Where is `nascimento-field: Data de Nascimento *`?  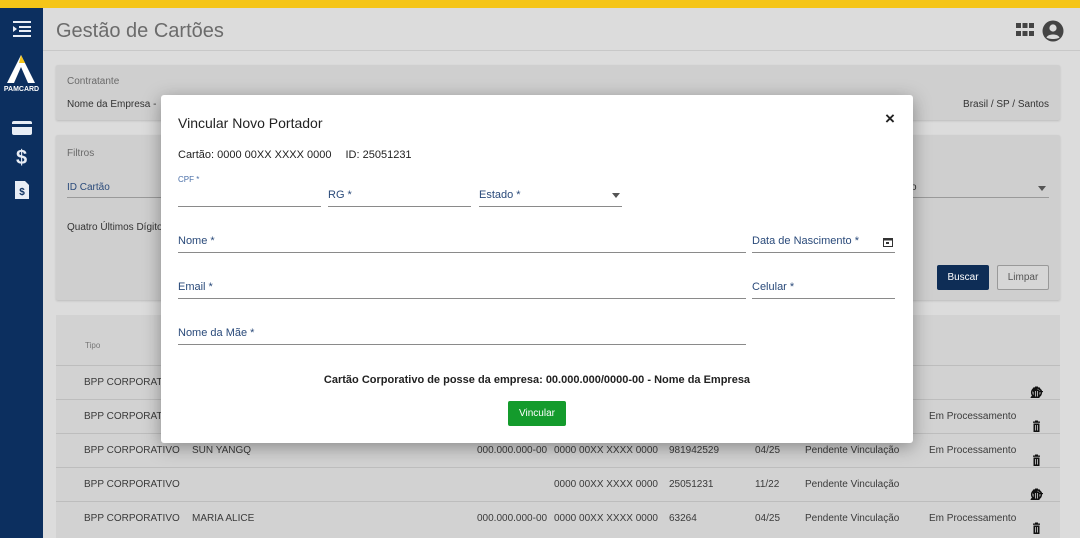
nascimento-field: Data de Nascimento * is located at coordinates (823, 241).